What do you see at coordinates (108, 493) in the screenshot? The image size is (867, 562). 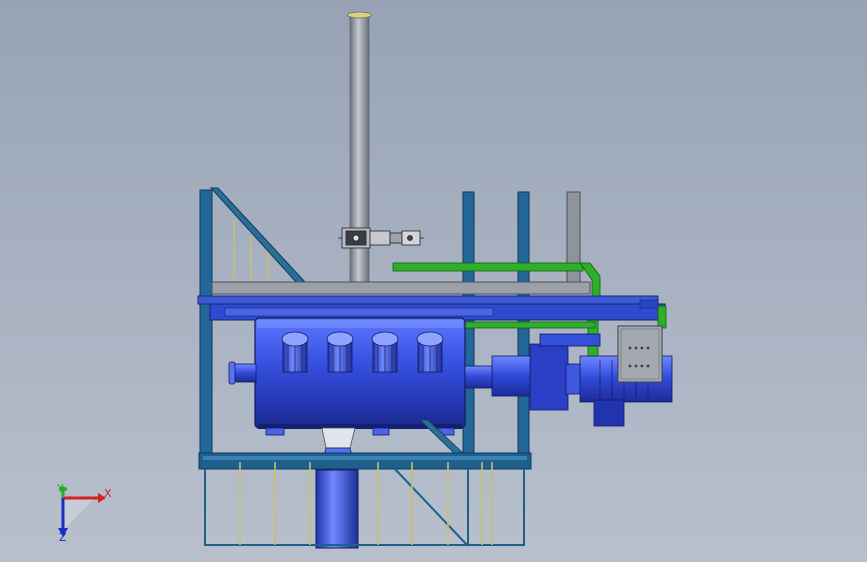 I see `x-axis-label: X` at bounding box center [108, 493].